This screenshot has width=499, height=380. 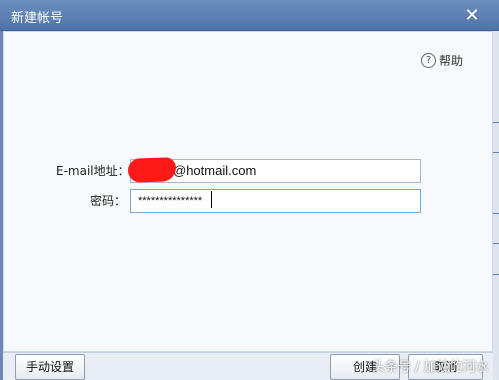 I want to click on email-label: E-mail地址：, so click(x=93, y=171).